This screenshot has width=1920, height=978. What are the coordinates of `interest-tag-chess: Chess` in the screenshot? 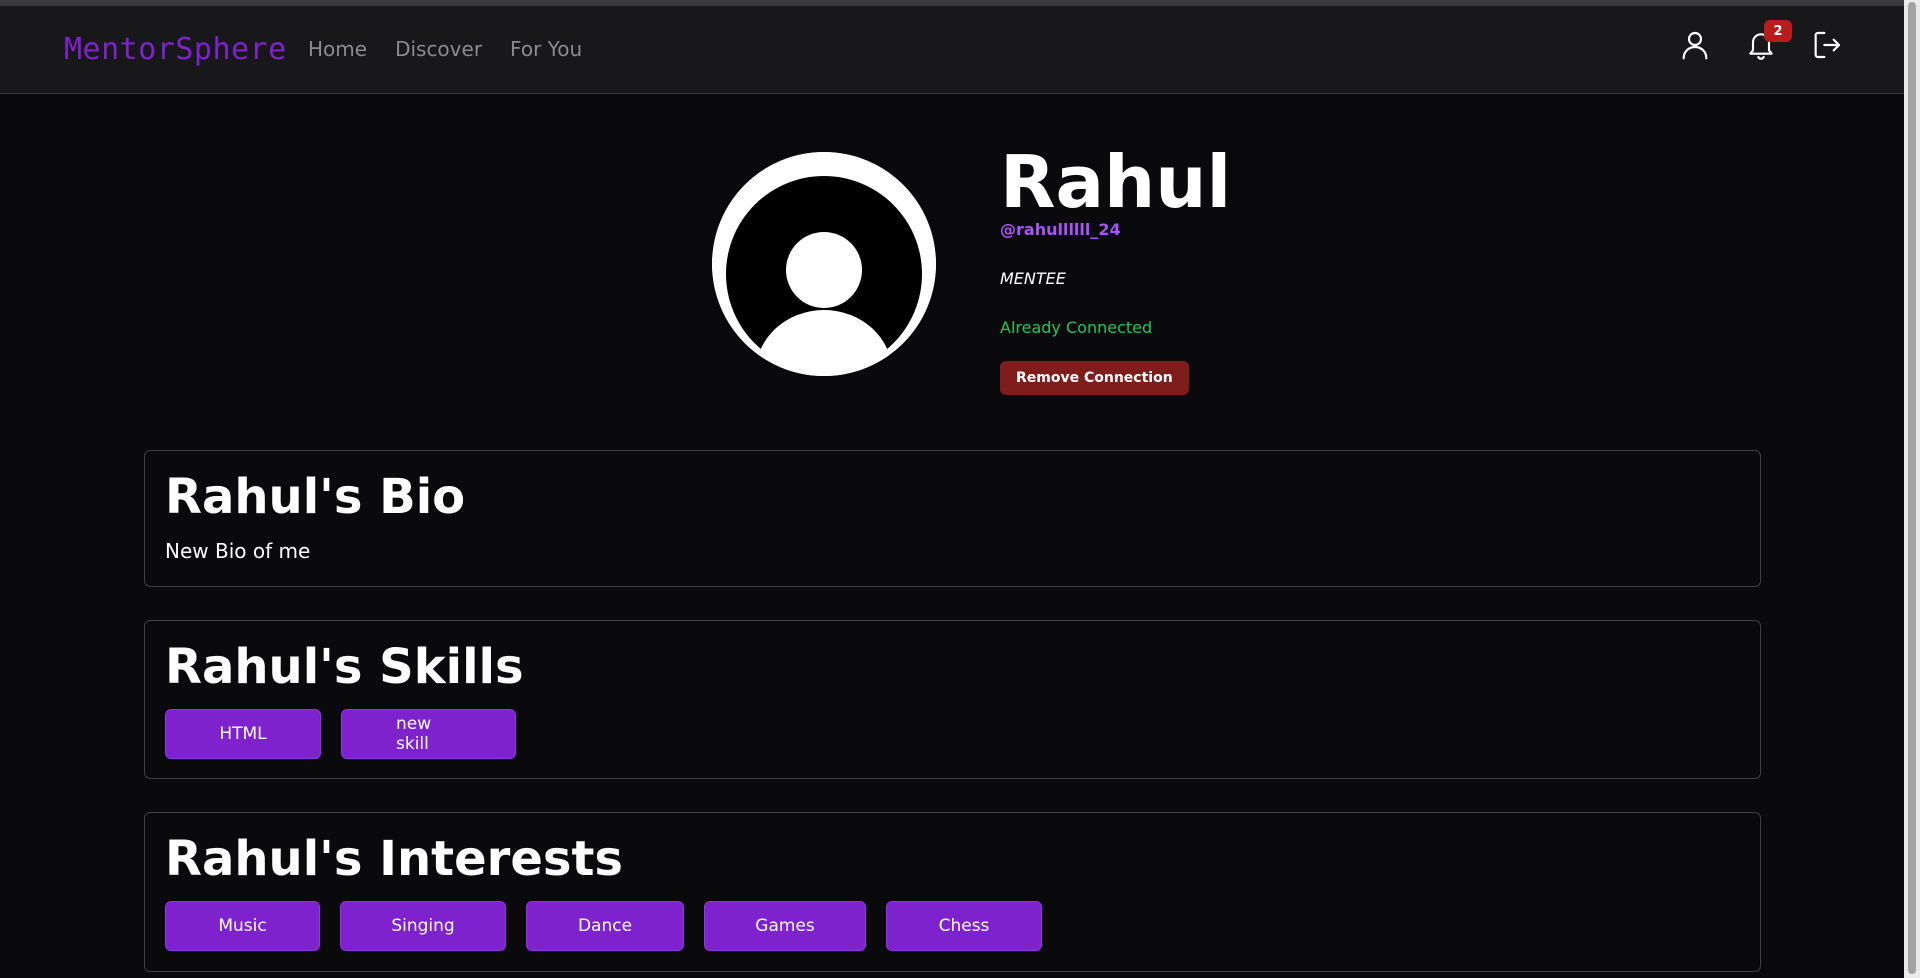 It's located at (964, 926).